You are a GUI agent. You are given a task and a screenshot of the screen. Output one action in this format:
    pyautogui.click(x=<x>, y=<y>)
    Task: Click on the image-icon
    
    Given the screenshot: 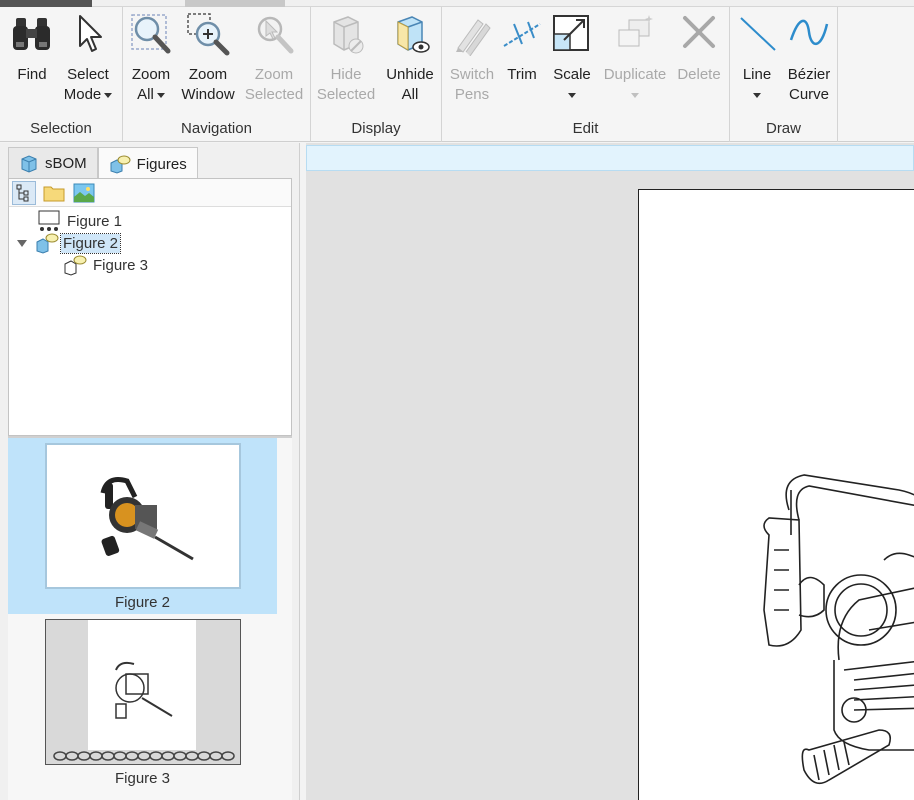 What is the action you would take?
    pyautogui.click(x=84, y=192)
    